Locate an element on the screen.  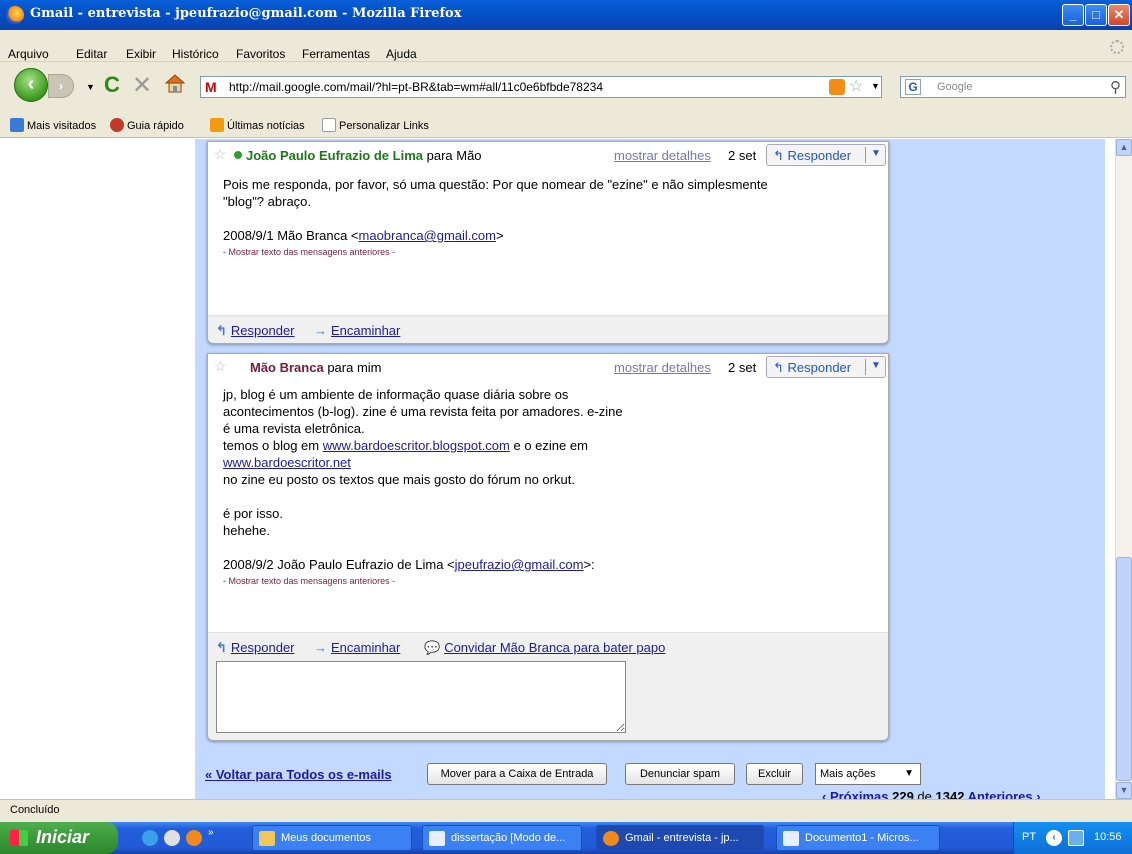
firefox-bookmark-icon is located at coordinates (117, 125).